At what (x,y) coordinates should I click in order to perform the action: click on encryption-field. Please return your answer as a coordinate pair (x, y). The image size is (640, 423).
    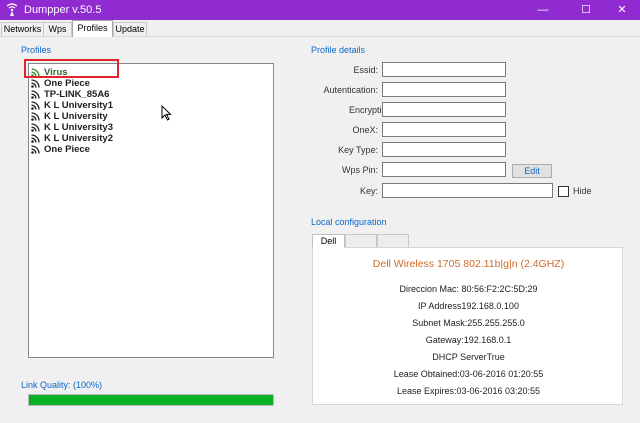
    Looking at the image, I should click on (444, 109).